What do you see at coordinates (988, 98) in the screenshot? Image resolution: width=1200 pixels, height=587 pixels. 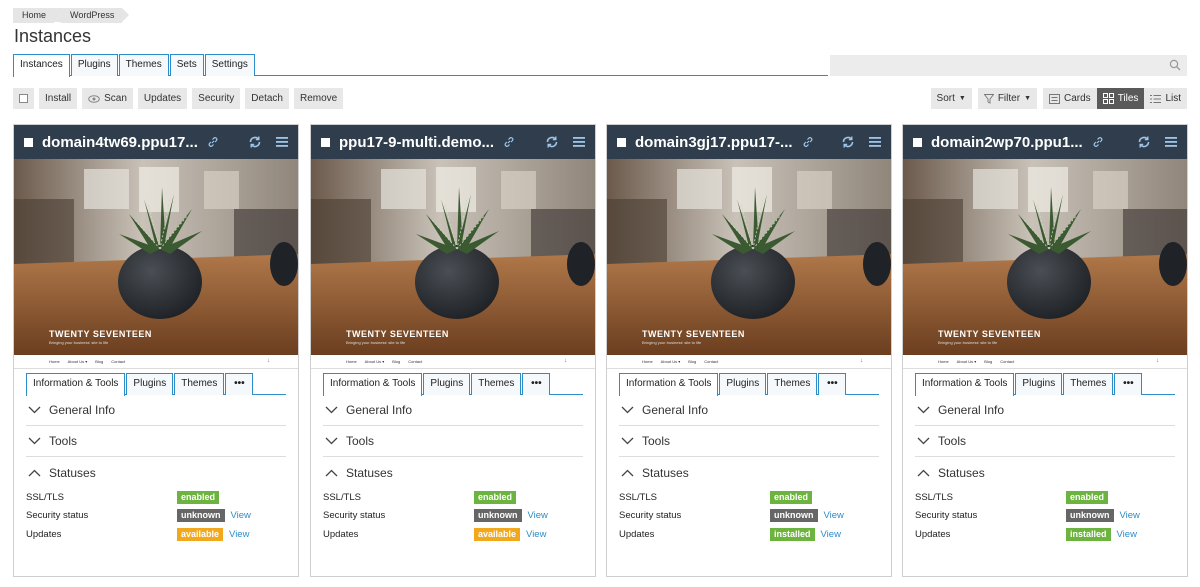 I see `filter-icon` at bounding box center [988, 98].